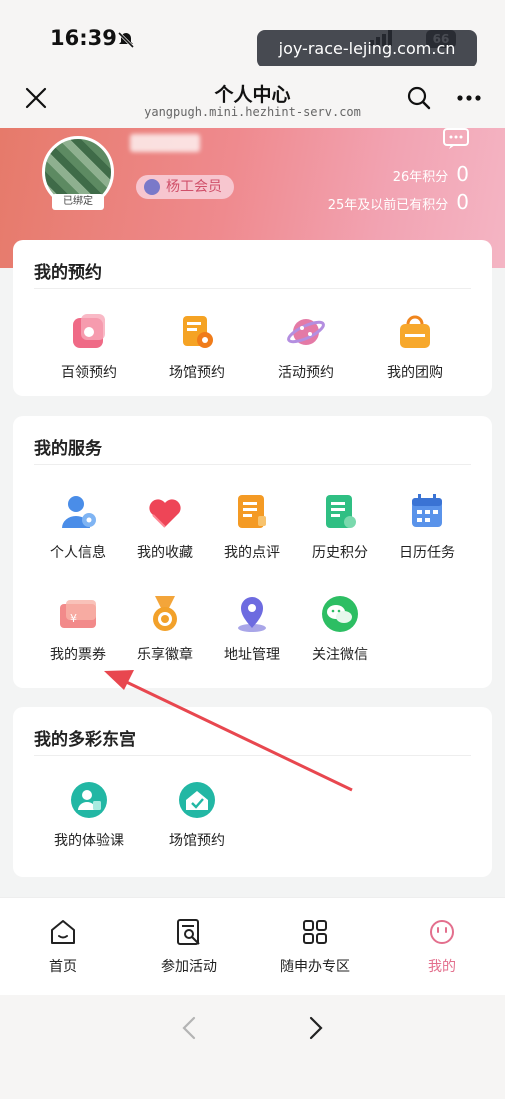 The height and width of the screenshot is (1099, 505). I want to click on trial-class-item: 我的体验课, so click(89, 815).